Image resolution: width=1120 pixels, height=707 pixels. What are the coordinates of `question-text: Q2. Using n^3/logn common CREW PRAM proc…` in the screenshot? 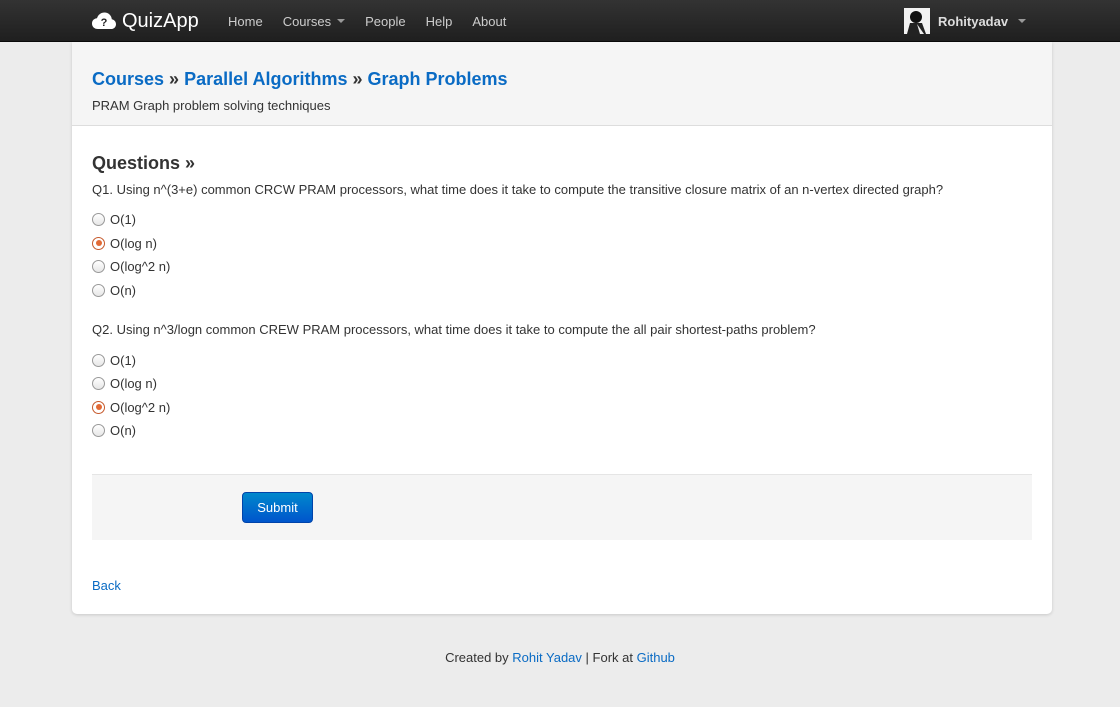 It's located at (454, 330).